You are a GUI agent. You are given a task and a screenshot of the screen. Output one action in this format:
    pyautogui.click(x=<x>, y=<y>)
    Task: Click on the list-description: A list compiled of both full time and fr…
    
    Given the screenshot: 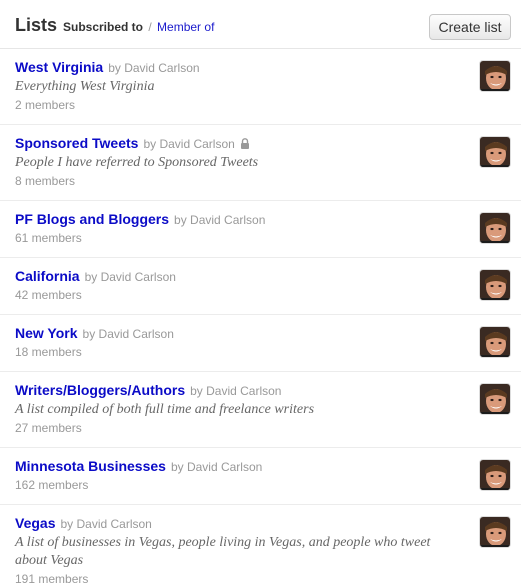 What is the action you would take?
    pyautogui.click(x=165, y=409)
    